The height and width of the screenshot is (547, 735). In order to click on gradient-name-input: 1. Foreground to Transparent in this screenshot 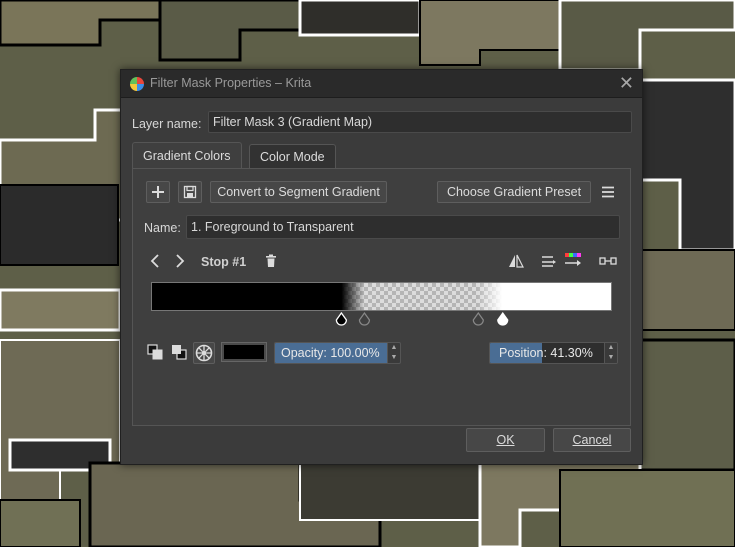, I will do `click(403, 227)`.